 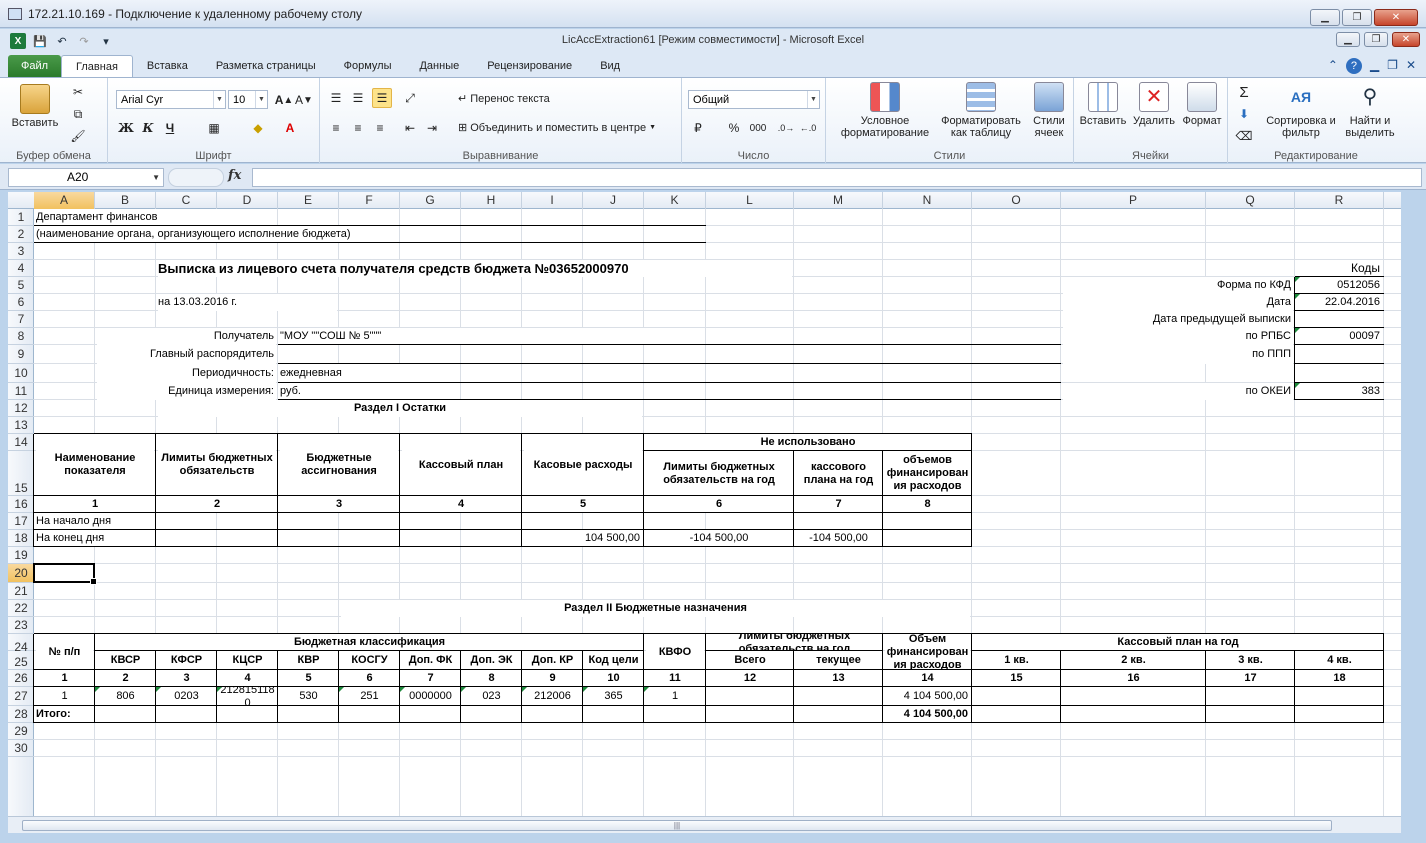 What do you see at coordinates (21, 521) in the screenshot?
I see `row-header-17: 17` at bounding box center [21, 521].